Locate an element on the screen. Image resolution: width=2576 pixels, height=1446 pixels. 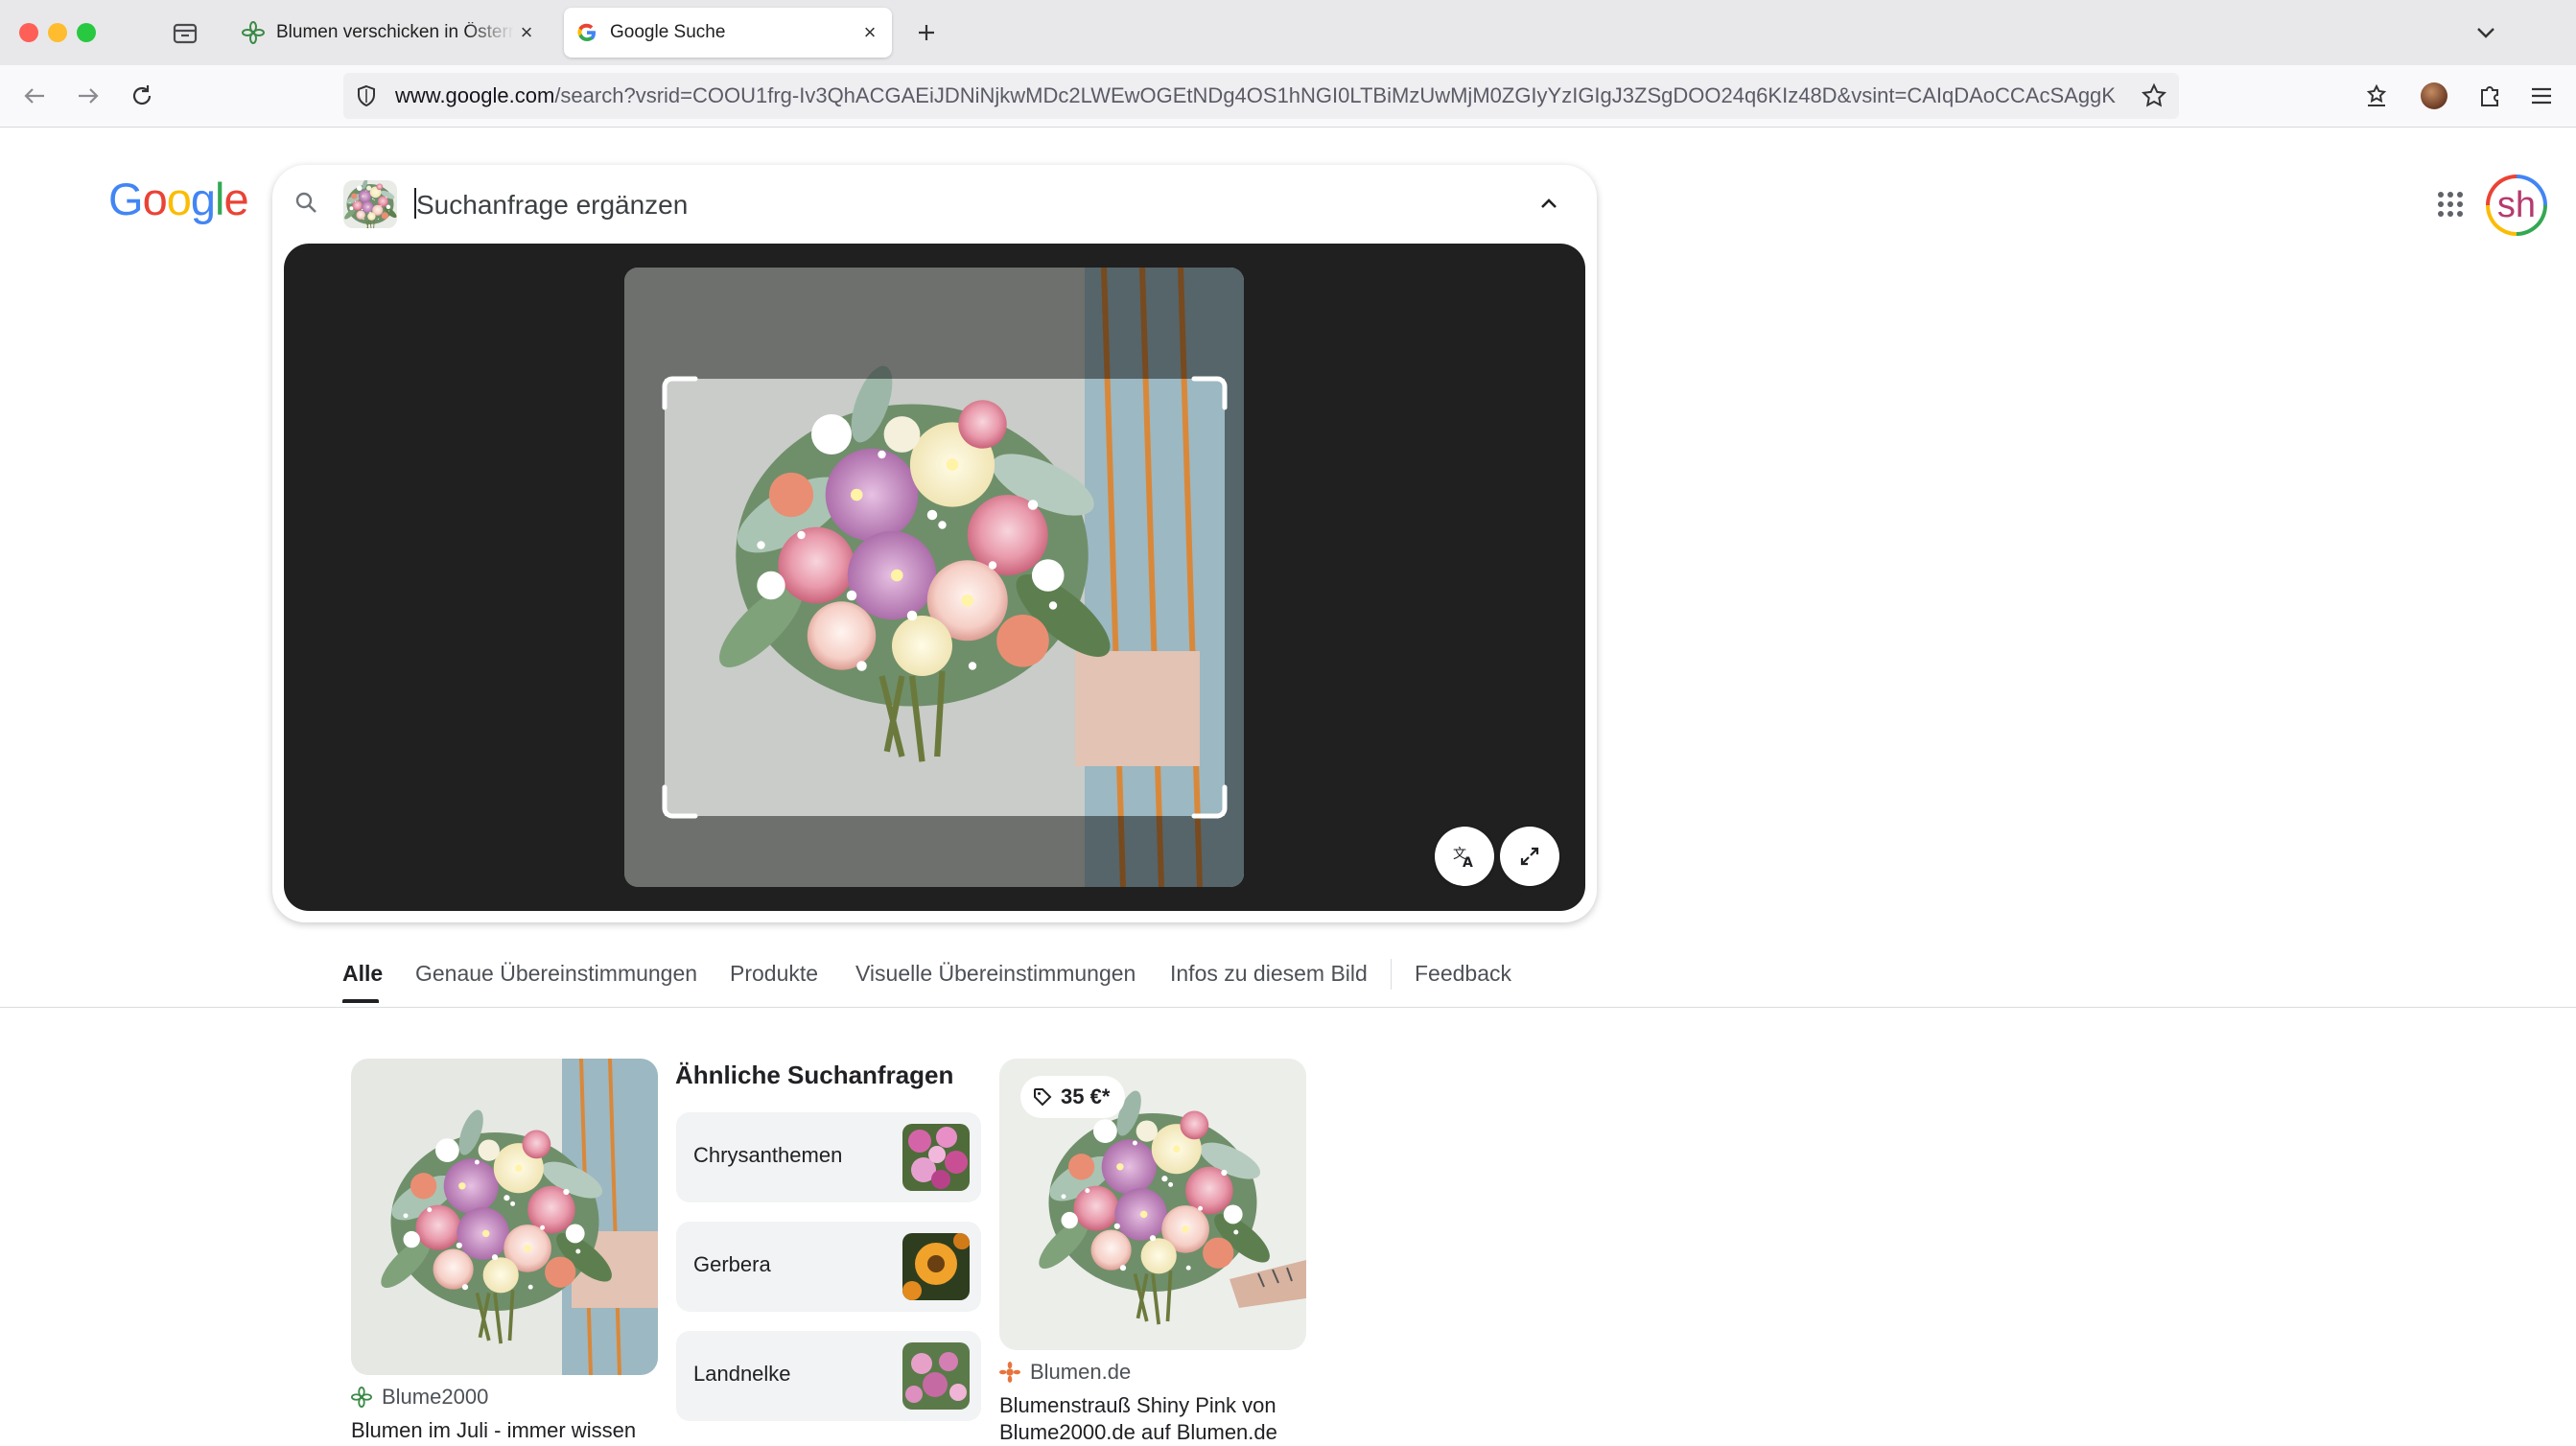
search-image-thumbnail is located at coordinates (370, 204).